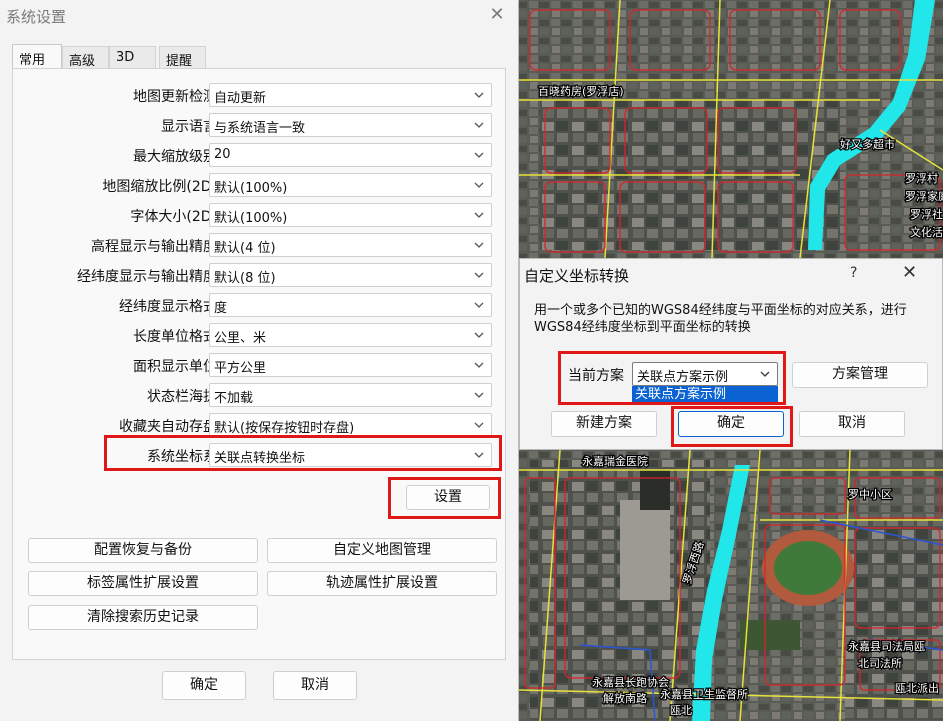  Describe the element at coordinates (132, 57) in the screenshot. I see `tab-3d: 3D` at that location.